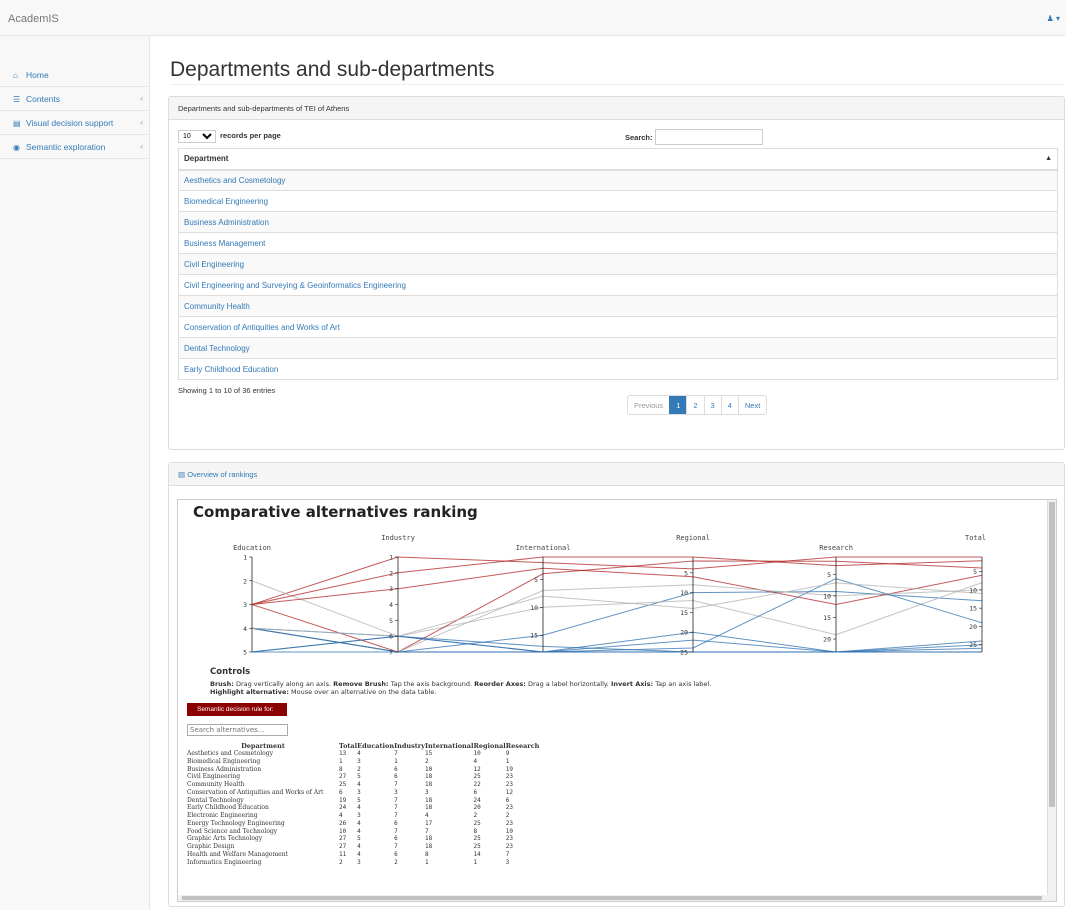 This screenshot has height=910, width=1066. I want to click on column-header: Total, so click(348, 746).